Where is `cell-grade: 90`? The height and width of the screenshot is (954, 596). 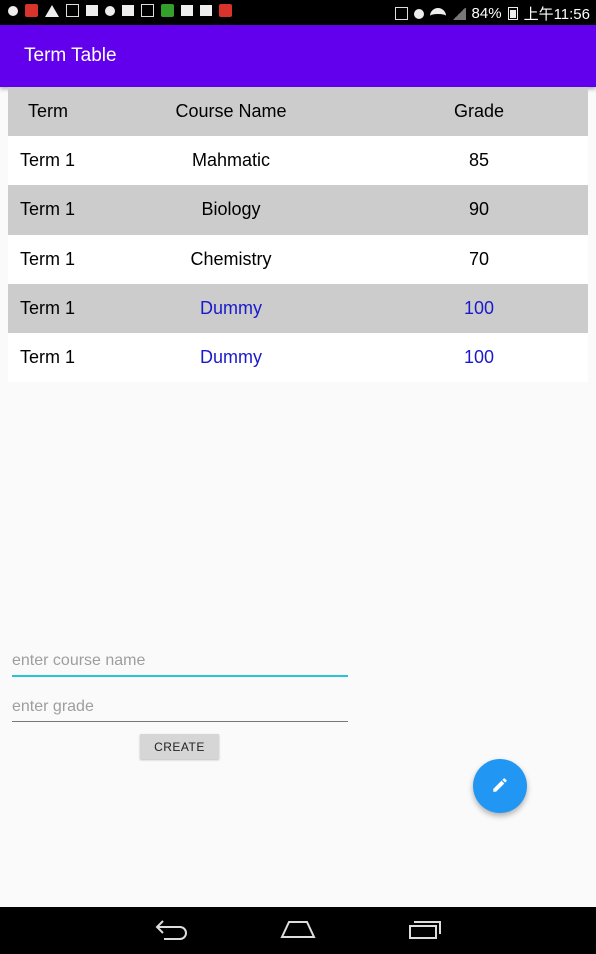 cell-grade: 90 is located at coordinates (479, 209).